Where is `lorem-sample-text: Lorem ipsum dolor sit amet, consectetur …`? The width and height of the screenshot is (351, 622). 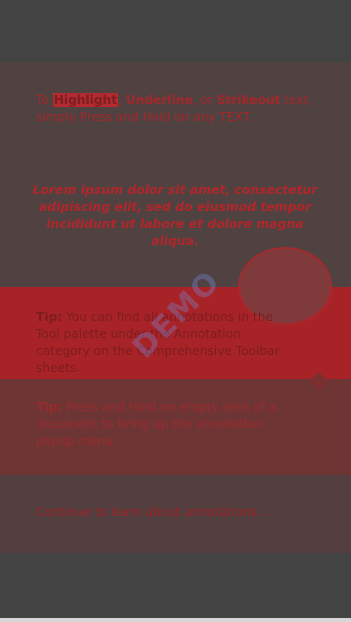
lorem-sample-text: Lorem ipsum dolor sit amet, consectetur … is located at coordinates (175, 215).